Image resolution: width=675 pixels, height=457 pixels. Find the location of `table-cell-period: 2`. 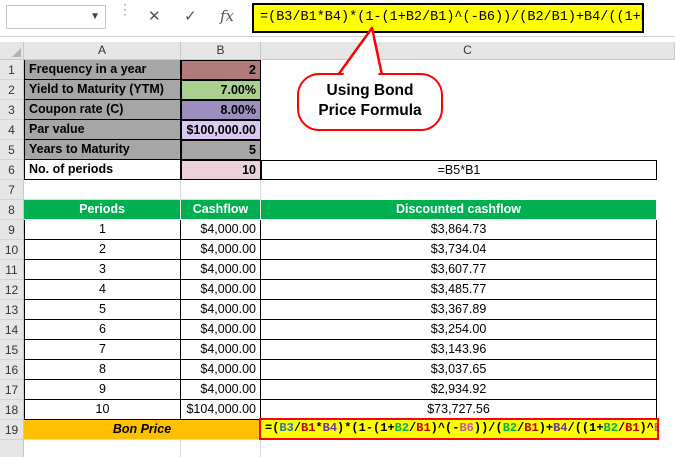

table-cell-period: 2 is located at coordinates (102, 250).